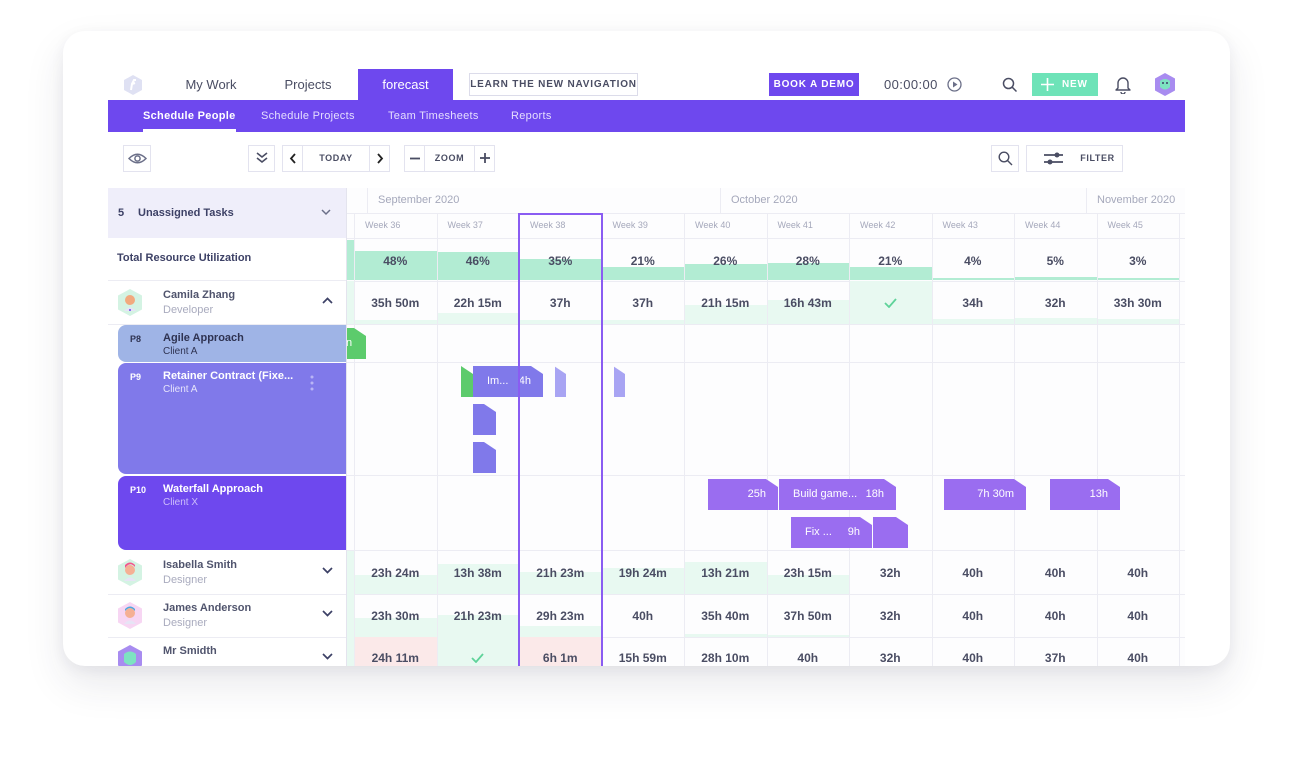  I want to click on week-label: Week 40, so click(725, 225).